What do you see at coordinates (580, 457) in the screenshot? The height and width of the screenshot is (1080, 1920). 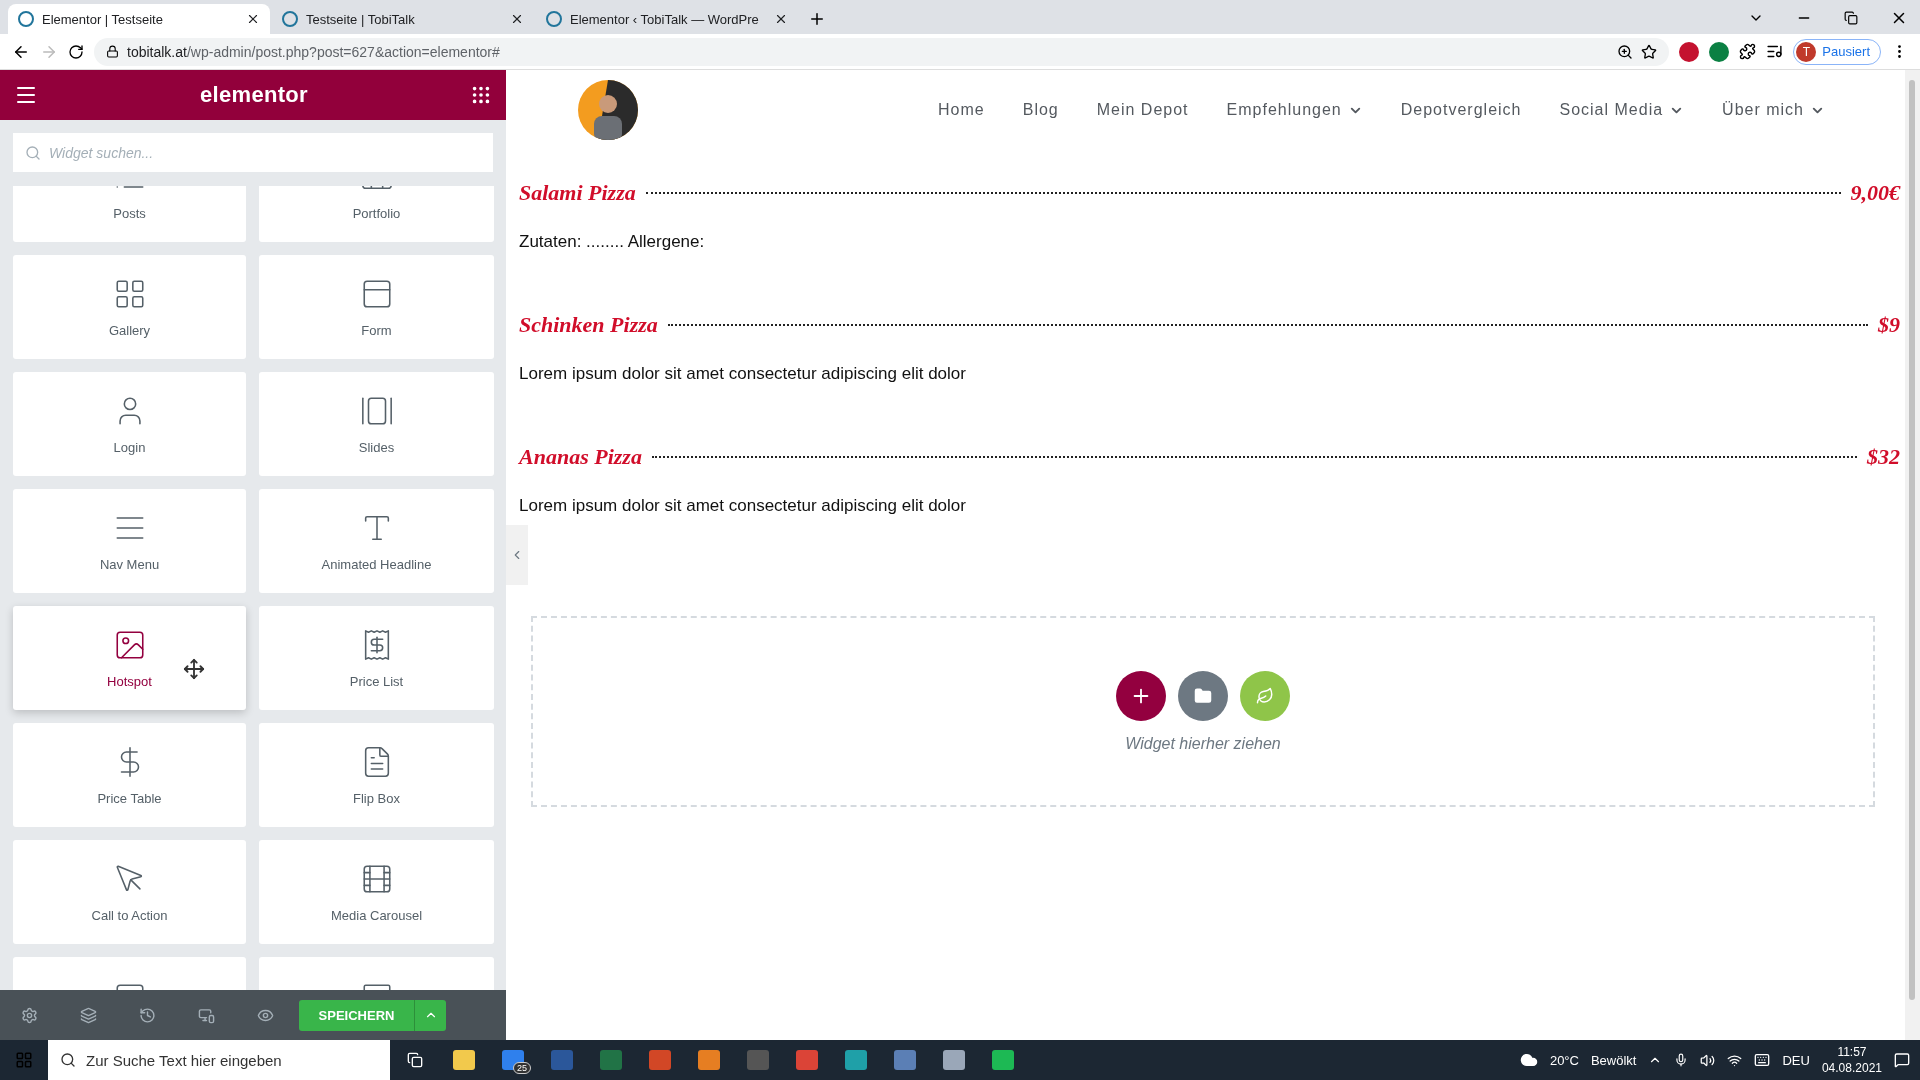 I see `item-title: Ananas Pizza` at bounding box center [580, 457].